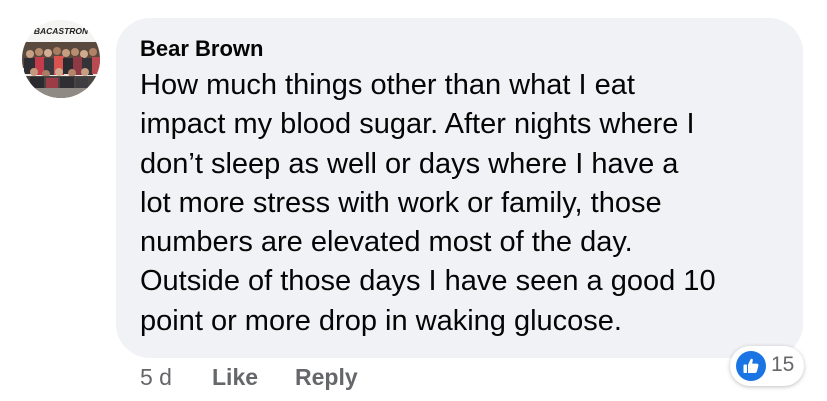 The height and width of the screenshot is (401, 827). What do you see at coordinates (783, 364) in the screenshot?
I see `reaction-count: 15` at bounding box center [783, 364].